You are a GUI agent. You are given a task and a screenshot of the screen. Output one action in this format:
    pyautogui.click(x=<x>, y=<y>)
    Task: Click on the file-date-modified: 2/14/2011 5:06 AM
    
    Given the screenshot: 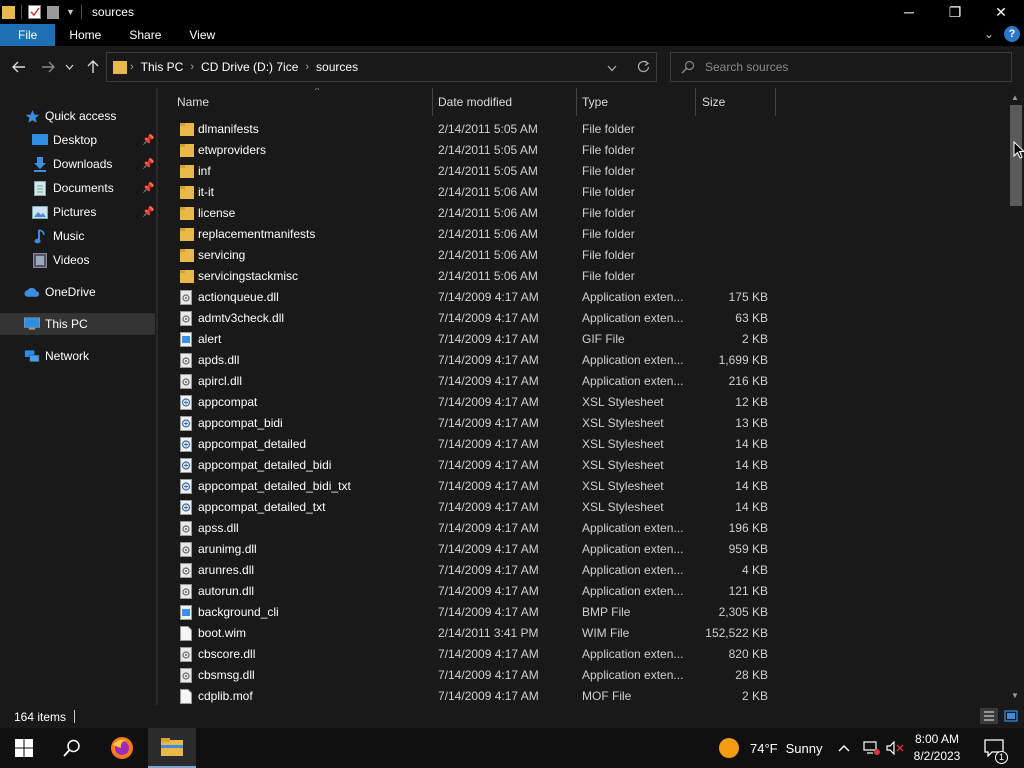 What is the action you would take?
    pyautogui.click(x=488, y=192)
    